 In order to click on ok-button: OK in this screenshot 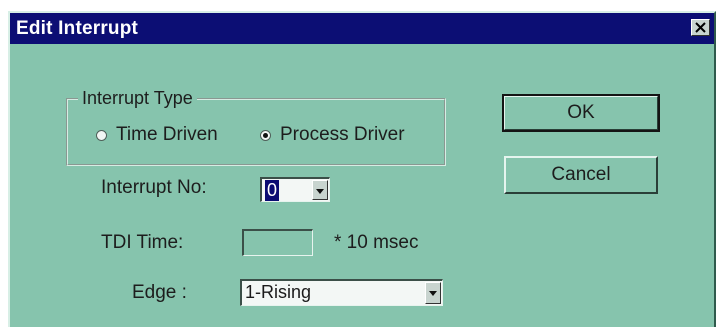, I will do `click(581, 113)`.